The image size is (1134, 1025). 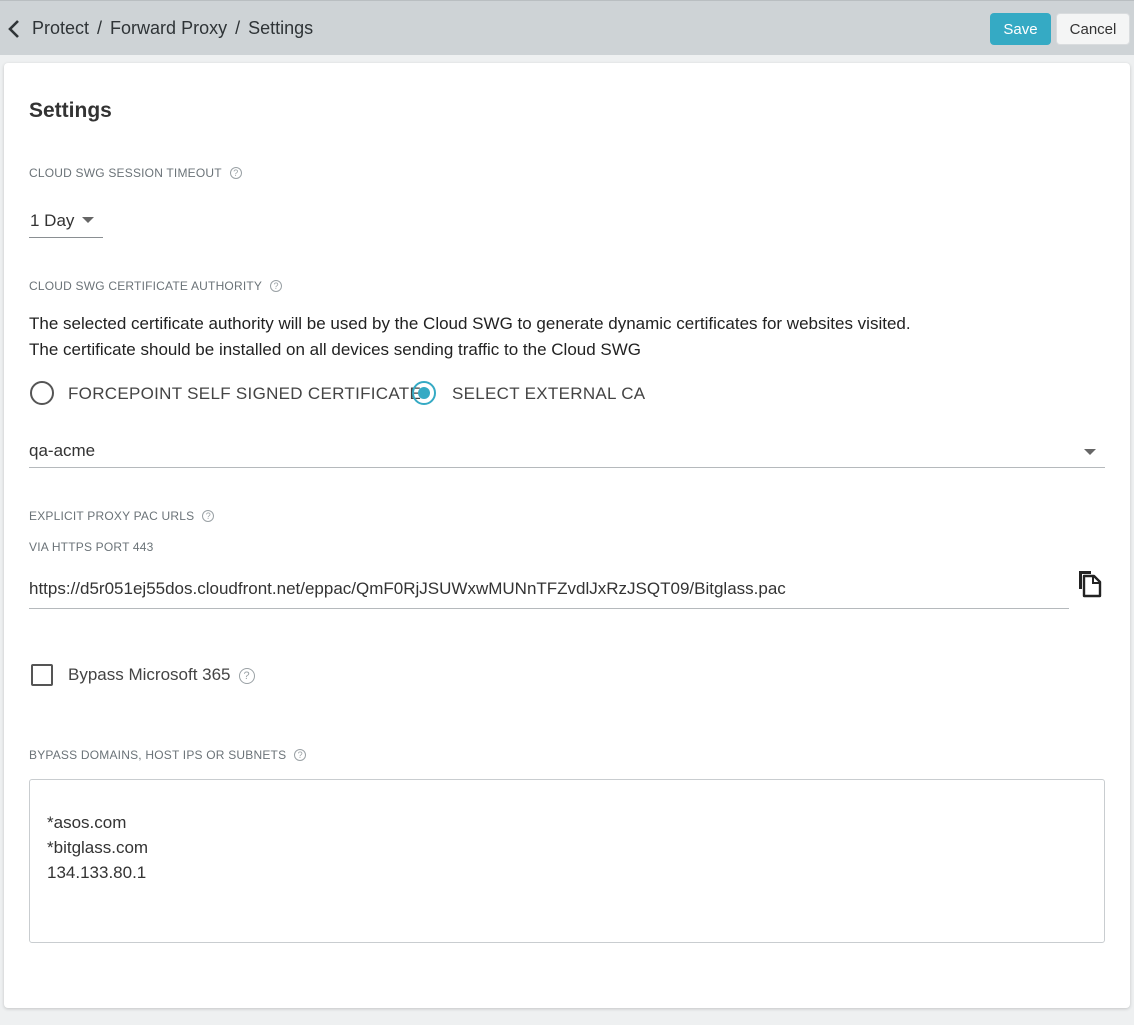 I want to click on session-timeout-label-text: CLOUD SWG SESSION TIMEOUT, so click(x=125, y=173).